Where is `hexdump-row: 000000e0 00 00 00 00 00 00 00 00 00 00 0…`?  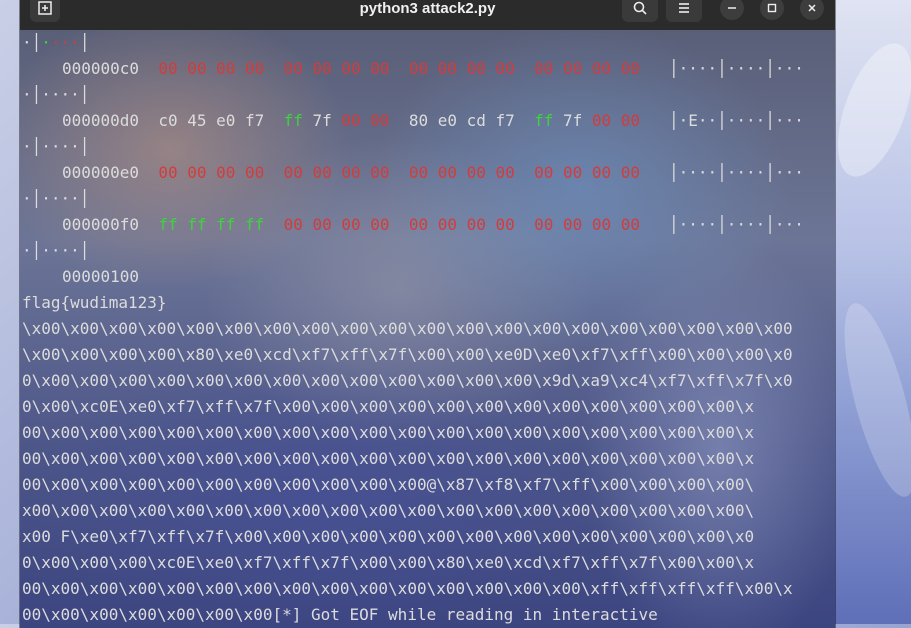
hexdump-row: 000000e0 00 00 00 00 00 00 00 00 00 00 0… is located at coordinates (433, 173).